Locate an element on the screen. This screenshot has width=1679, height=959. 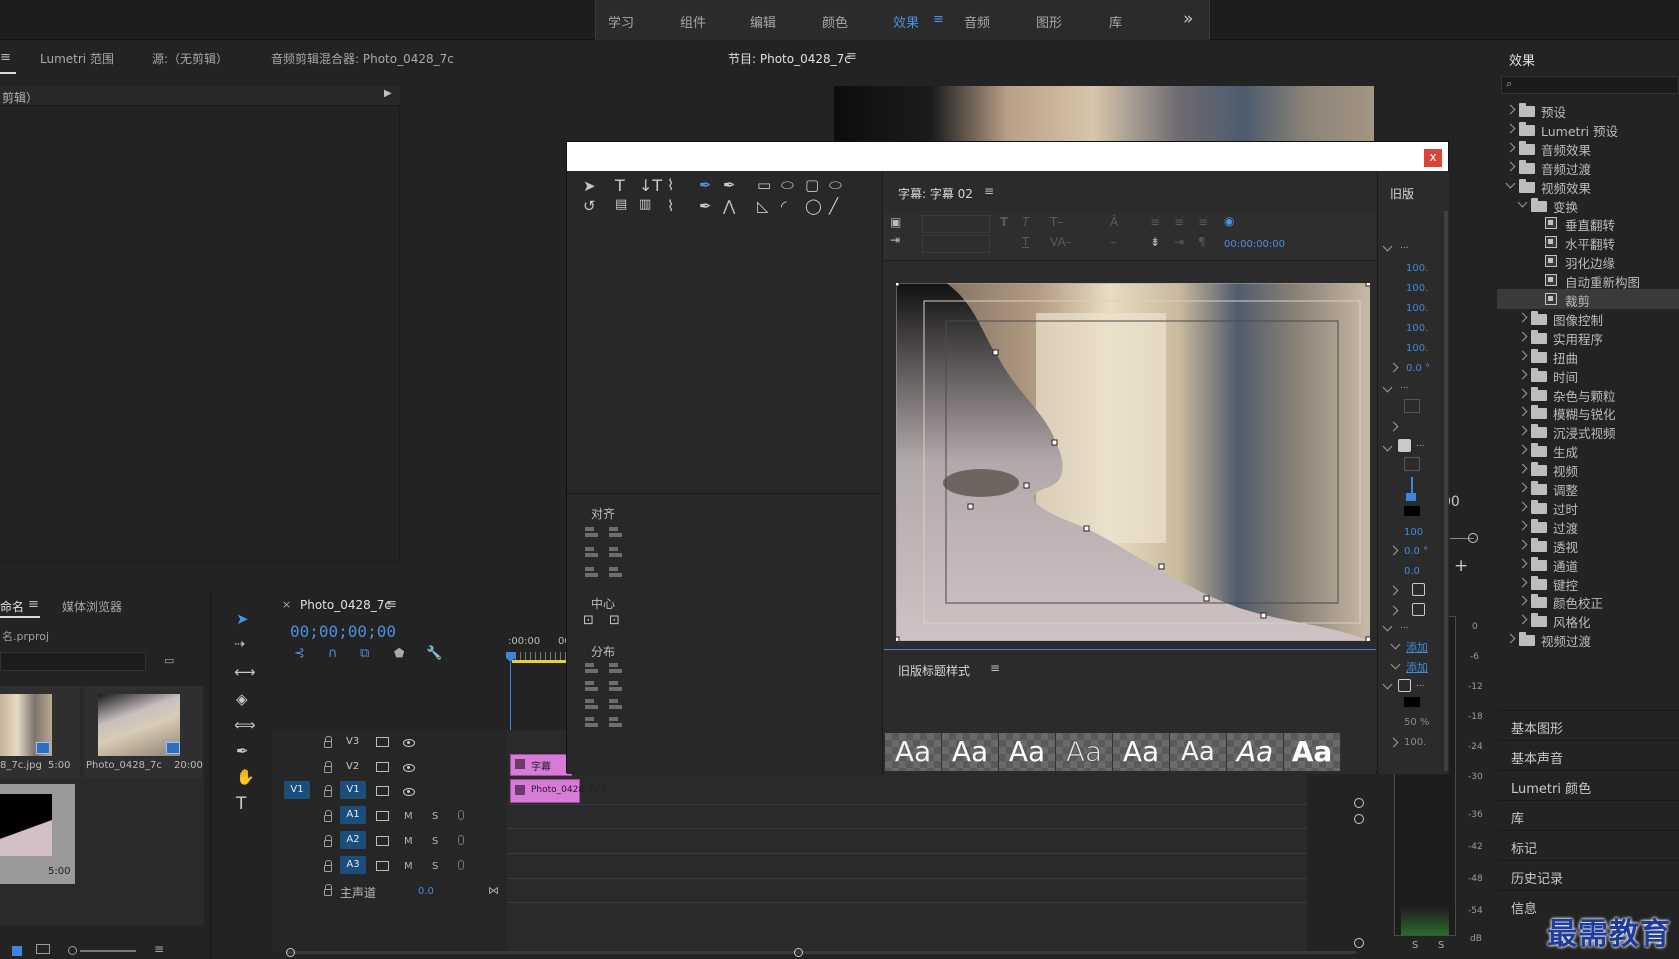
project-item: Photo_0428_7c 20:00 is located at coordinates (143, 732).